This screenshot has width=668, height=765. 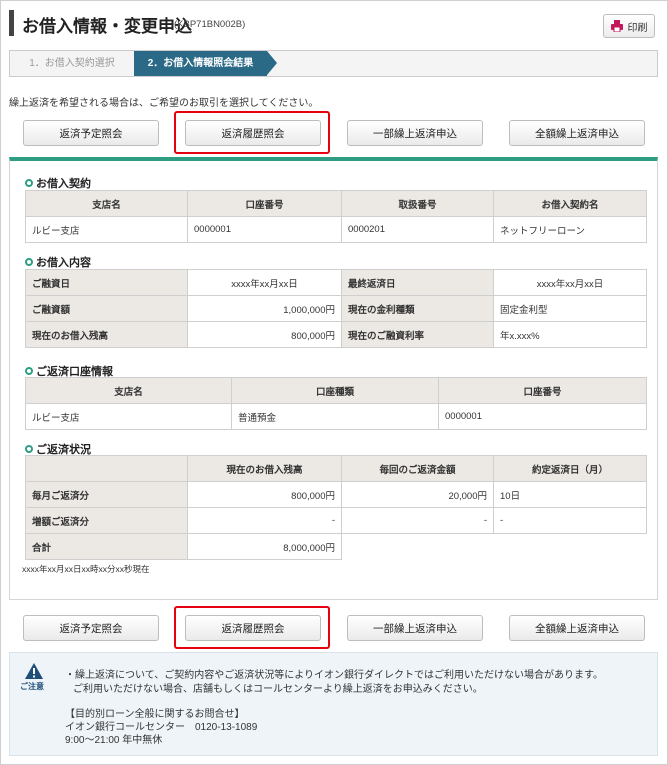 What do you see at coordinates (106, 334) in the screenshot?
I see `label-balance: 現在のお借入残高` at bounding box center [106, 334].